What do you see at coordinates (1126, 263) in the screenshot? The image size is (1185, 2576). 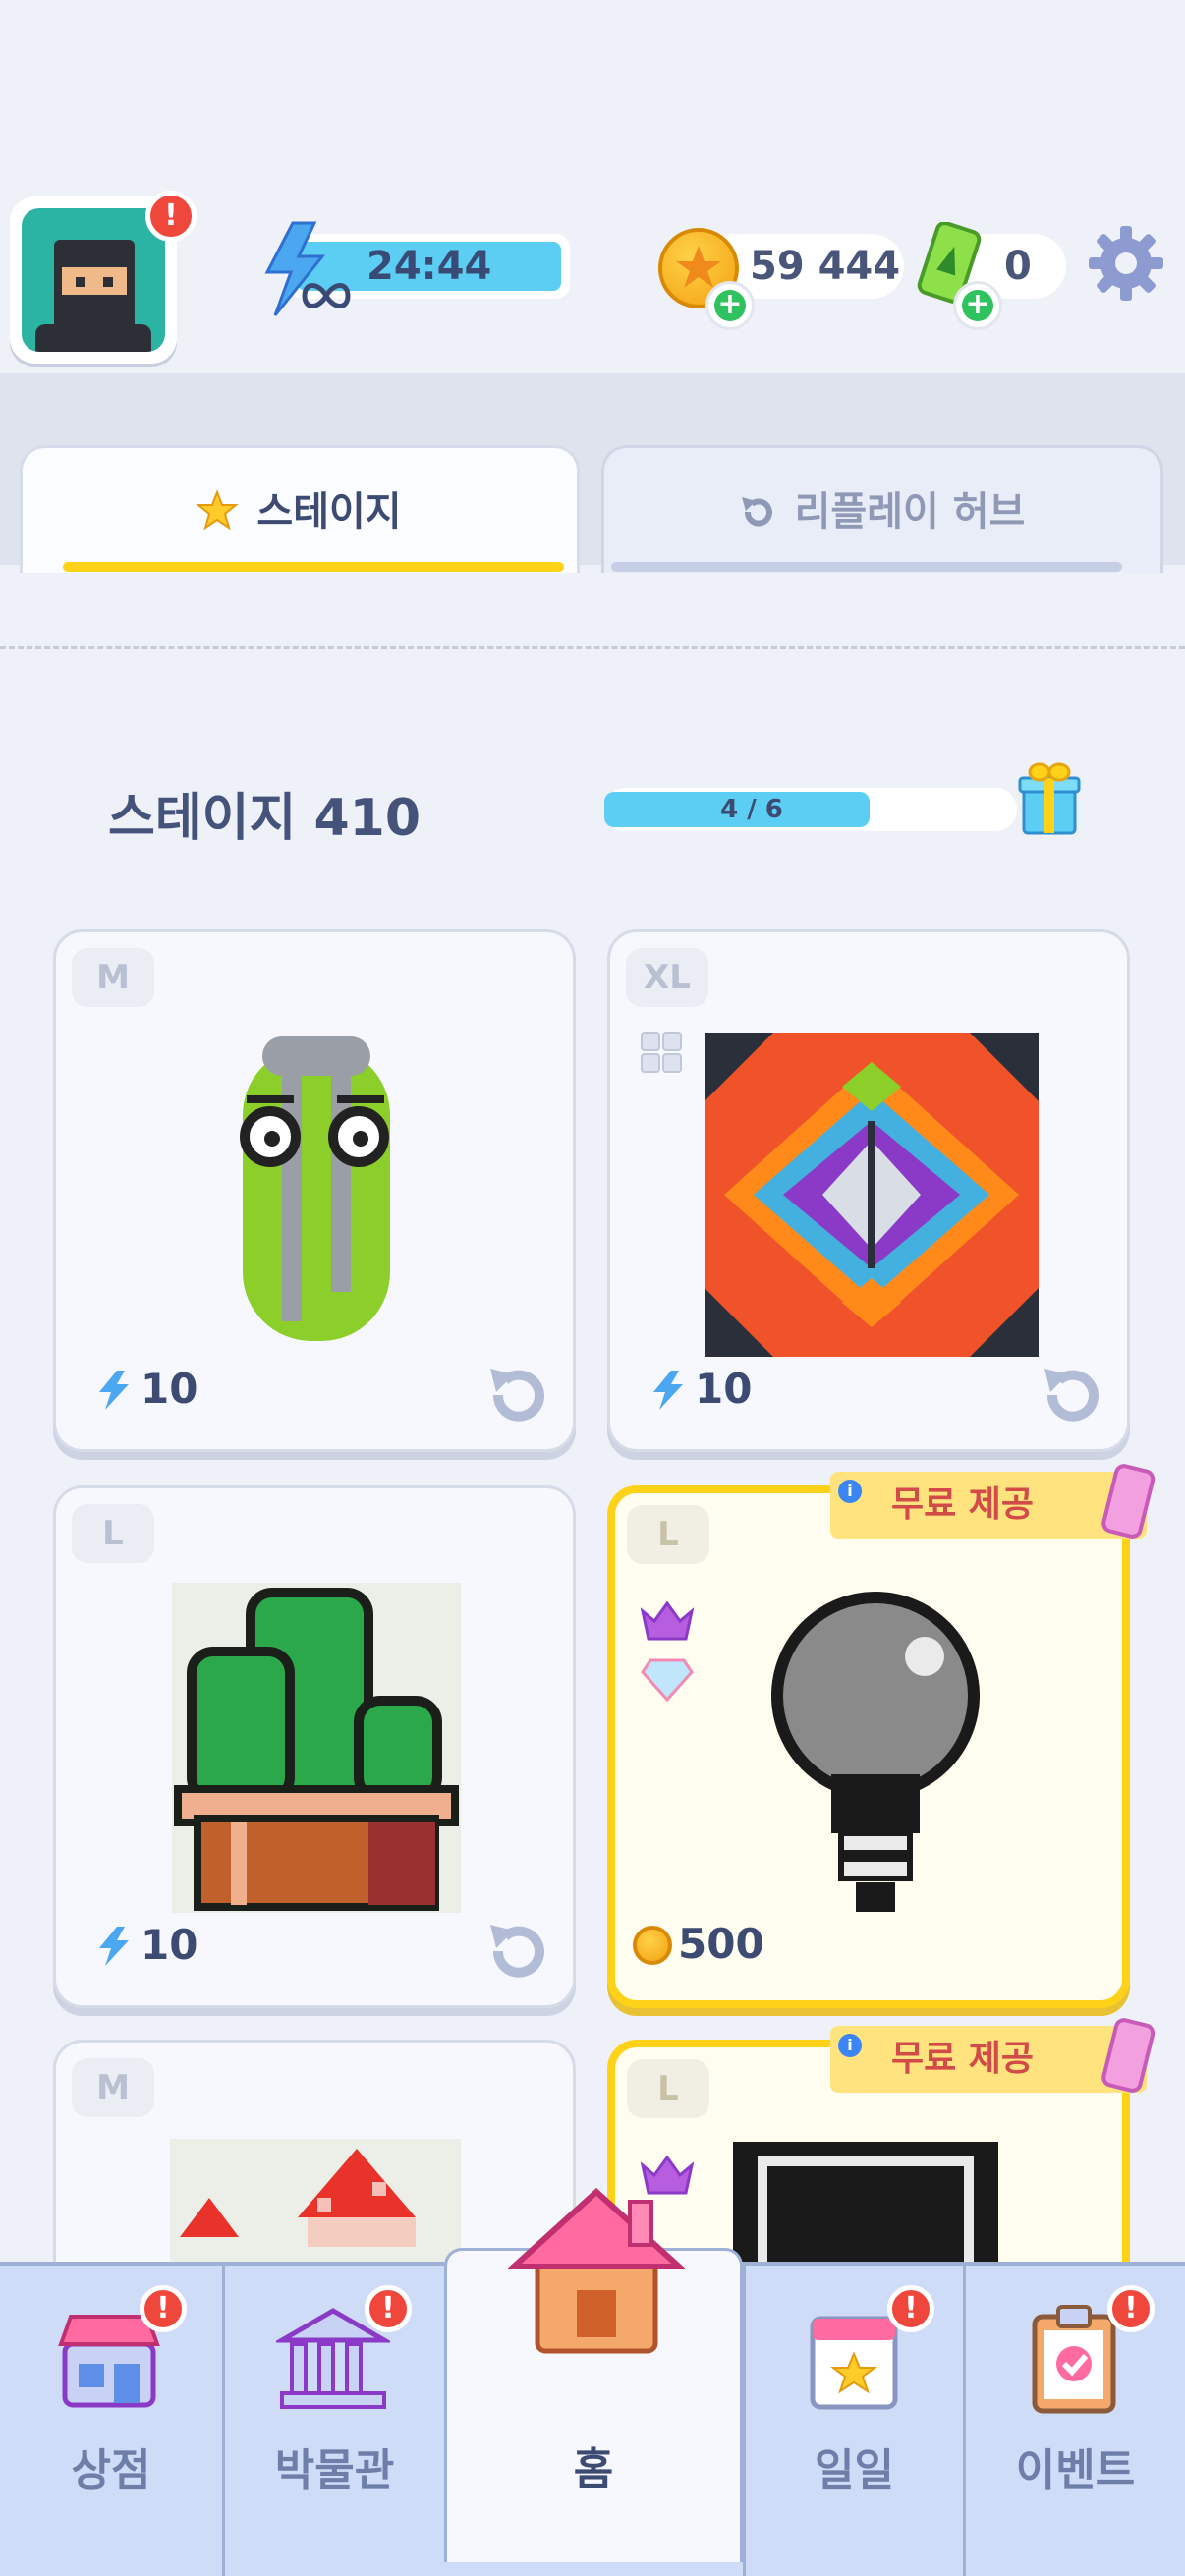 I see `settings-gear-icon` at bounding box center [1126, 263].